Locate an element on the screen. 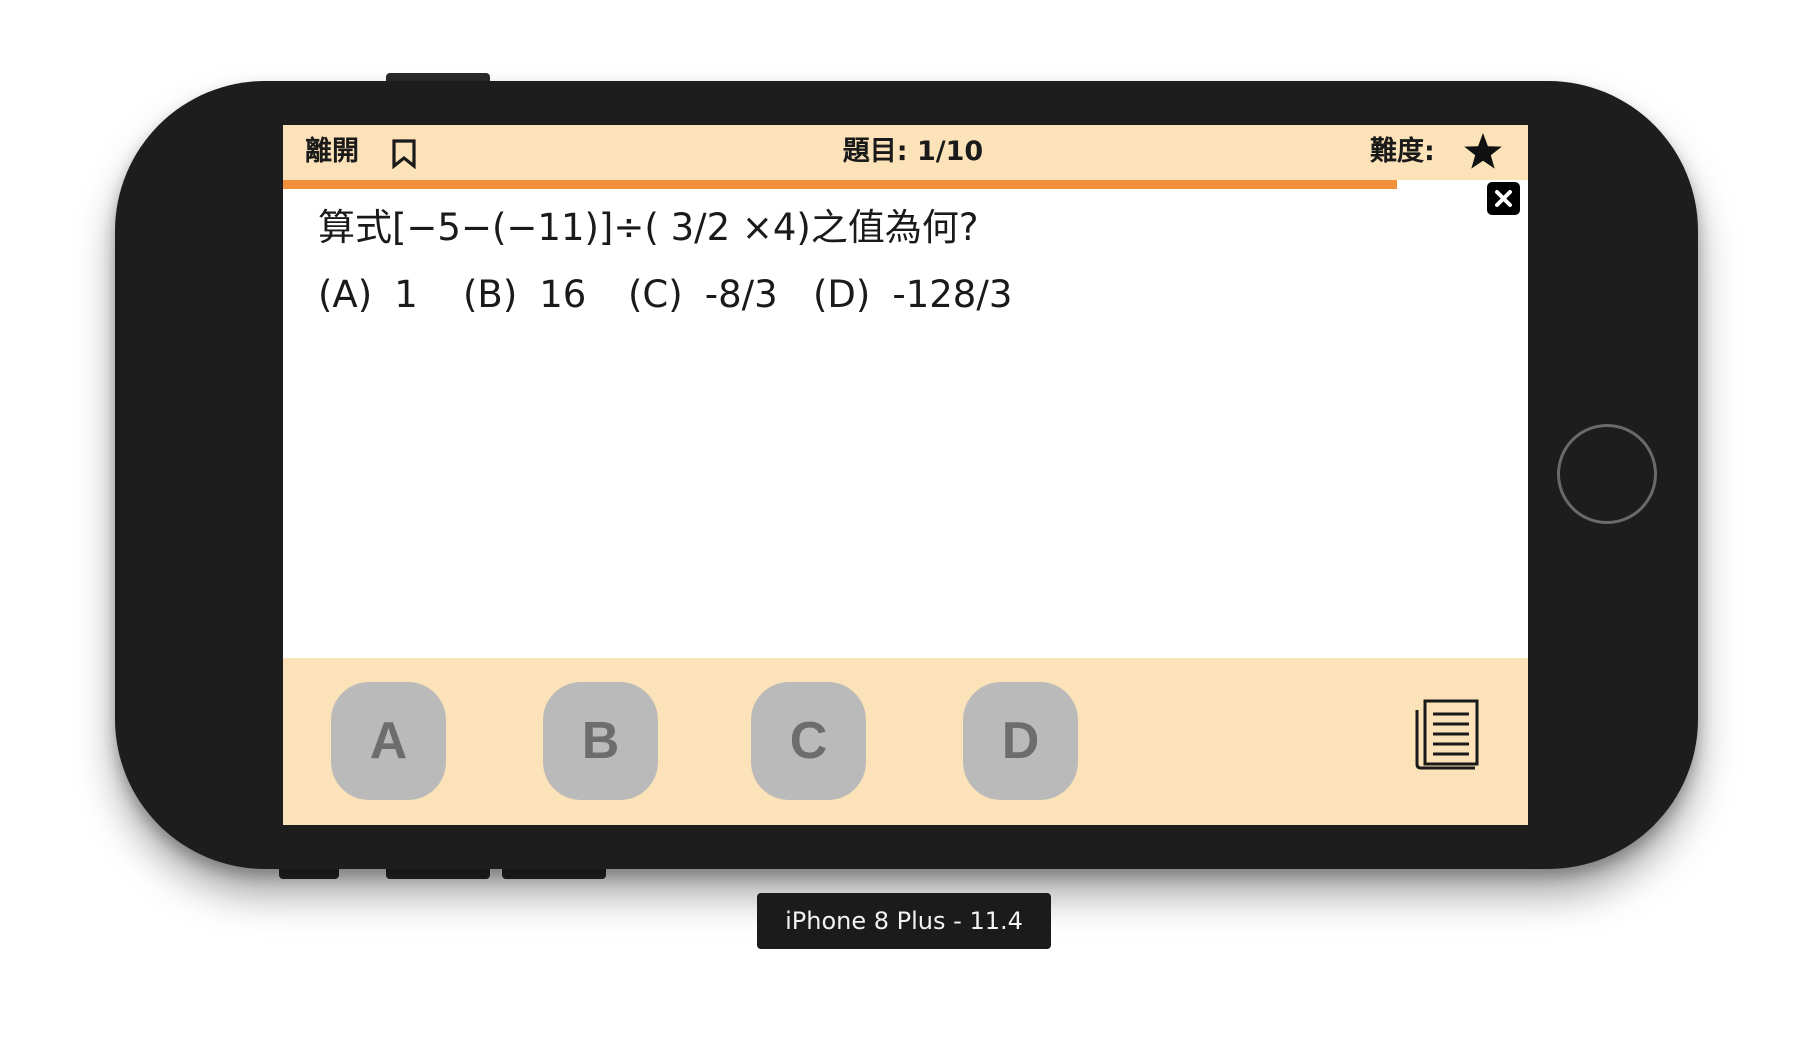  difficulty-label: 難度: is located at coordinates (1402, 151).